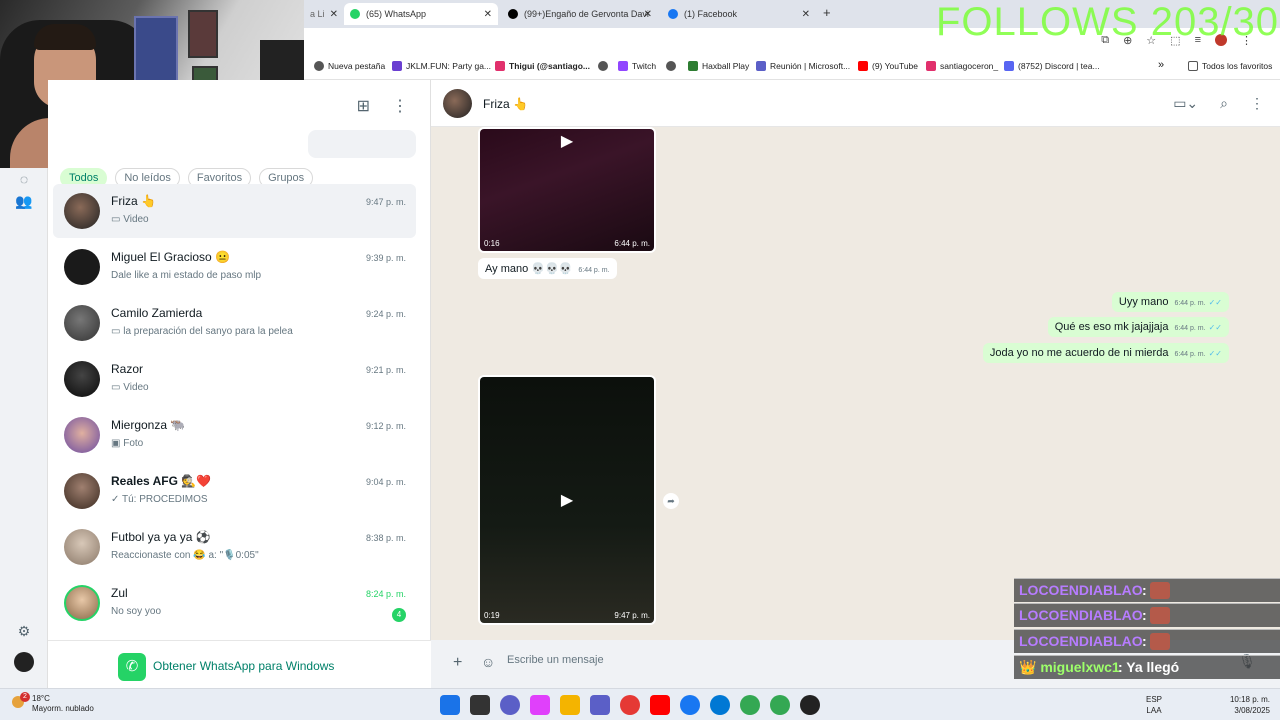 The height and width of the screenshot is (720, 1280). What do you see at coordinates (234, 211) in the screenshot?
I see `chat-item: Friza 👆 ▭ Video 9:47 p. m.` at bounding box center [234, 211].